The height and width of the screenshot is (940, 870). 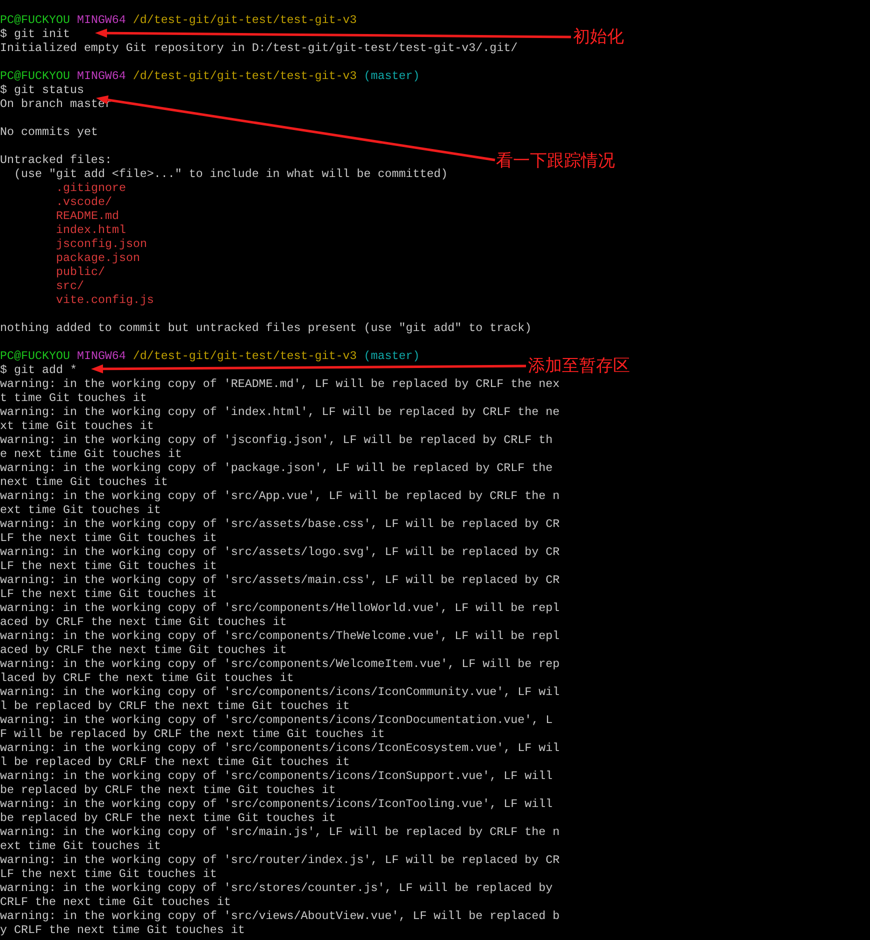 I want to click on annotation-label: 初始化, so click(x=598, y=37).